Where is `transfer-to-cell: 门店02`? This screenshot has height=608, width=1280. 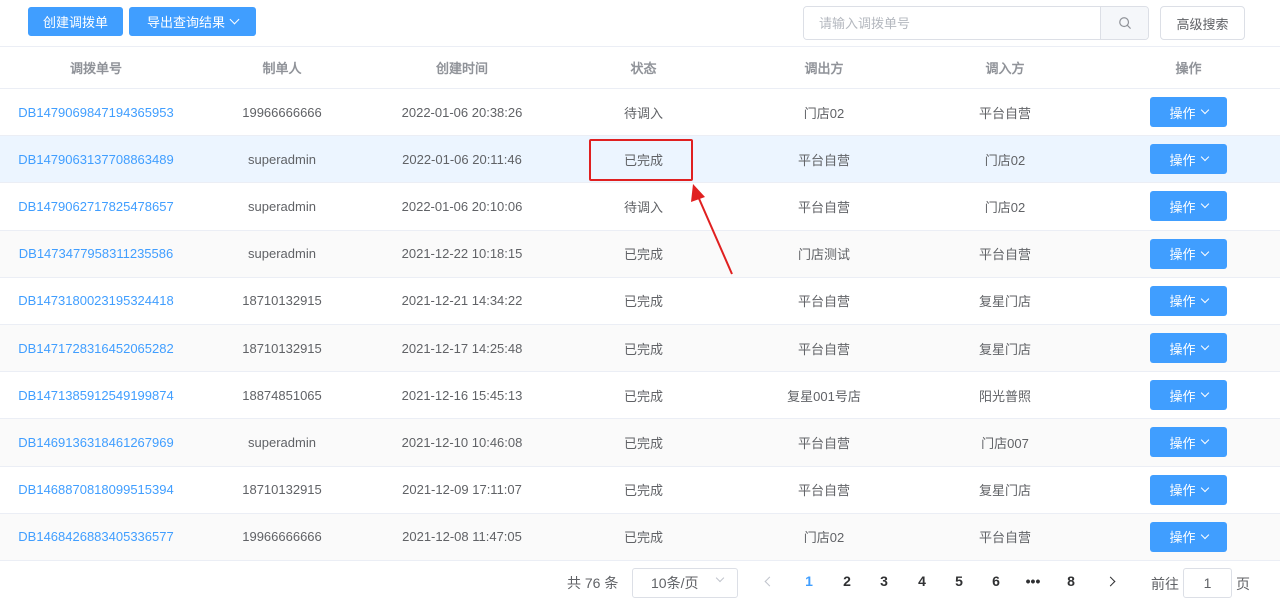 transfer-to-cell: 门店02 is located at coordinates (1005, 207).